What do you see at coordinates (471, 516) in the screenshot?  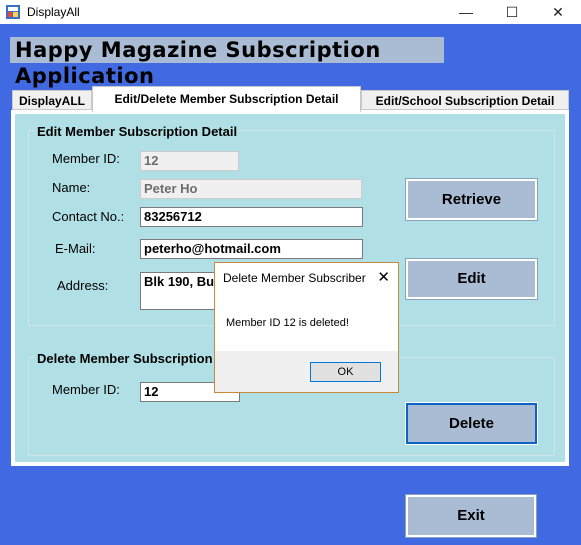 I see `exit-button: Exit` at bounding box center [471, 516].